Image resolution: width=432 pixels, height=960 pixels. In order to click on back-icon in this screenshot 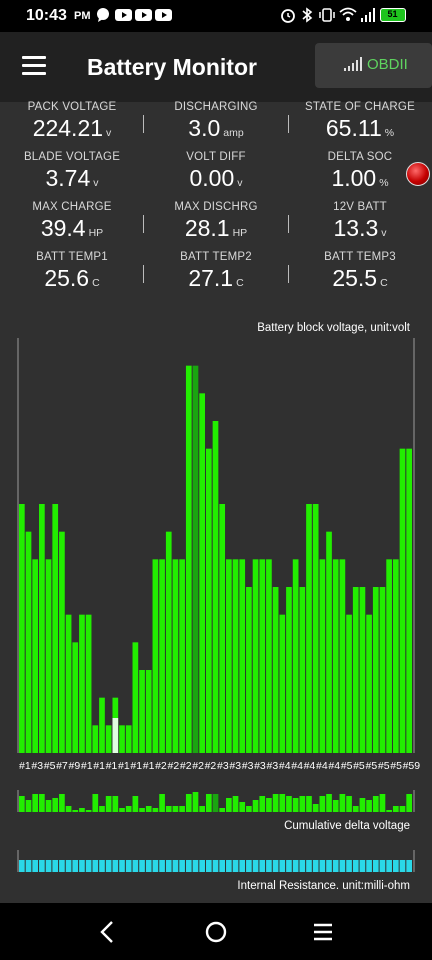, I will do `click(108, 932)`.